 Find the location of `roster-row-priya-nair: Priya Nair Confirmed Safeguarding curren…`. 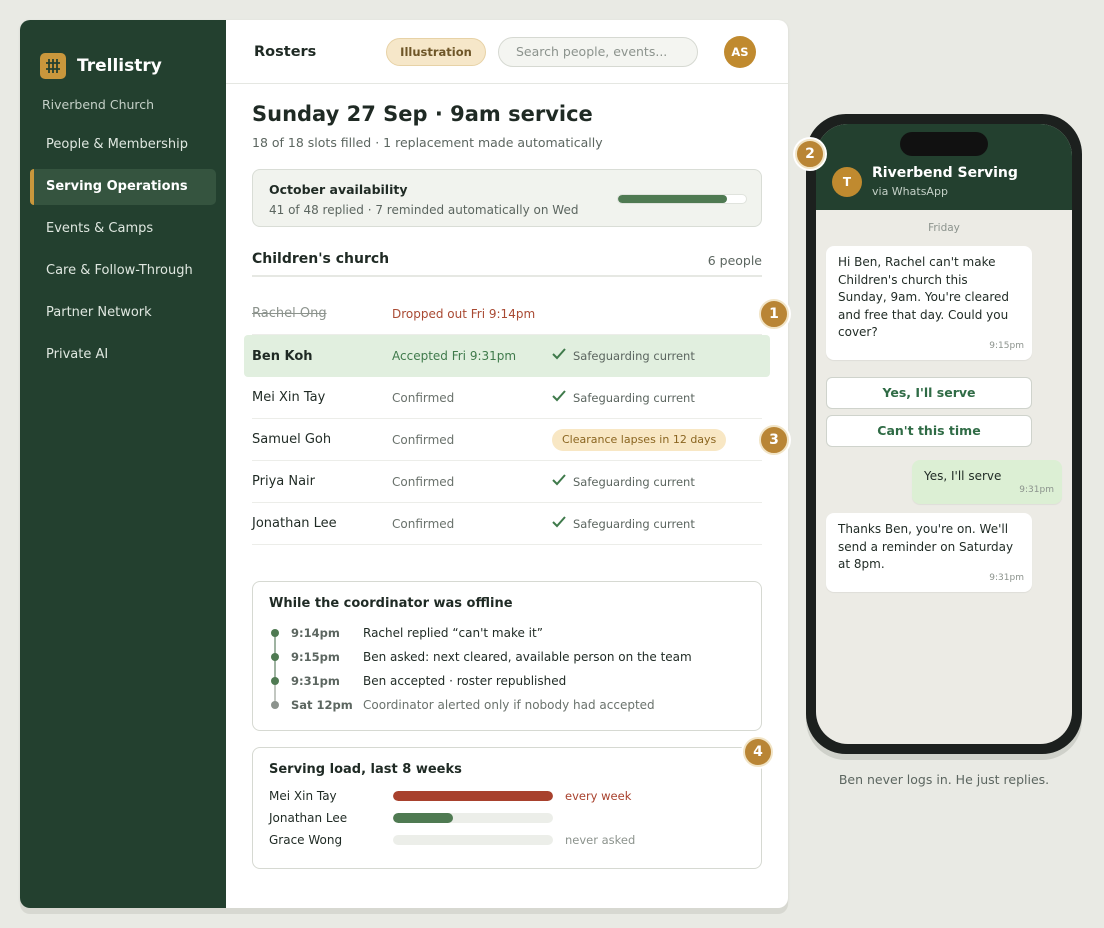

roster-row-priya-nair: Priya Nair Confirmed Safeguarding curren… is located at coordinates (507, 482).